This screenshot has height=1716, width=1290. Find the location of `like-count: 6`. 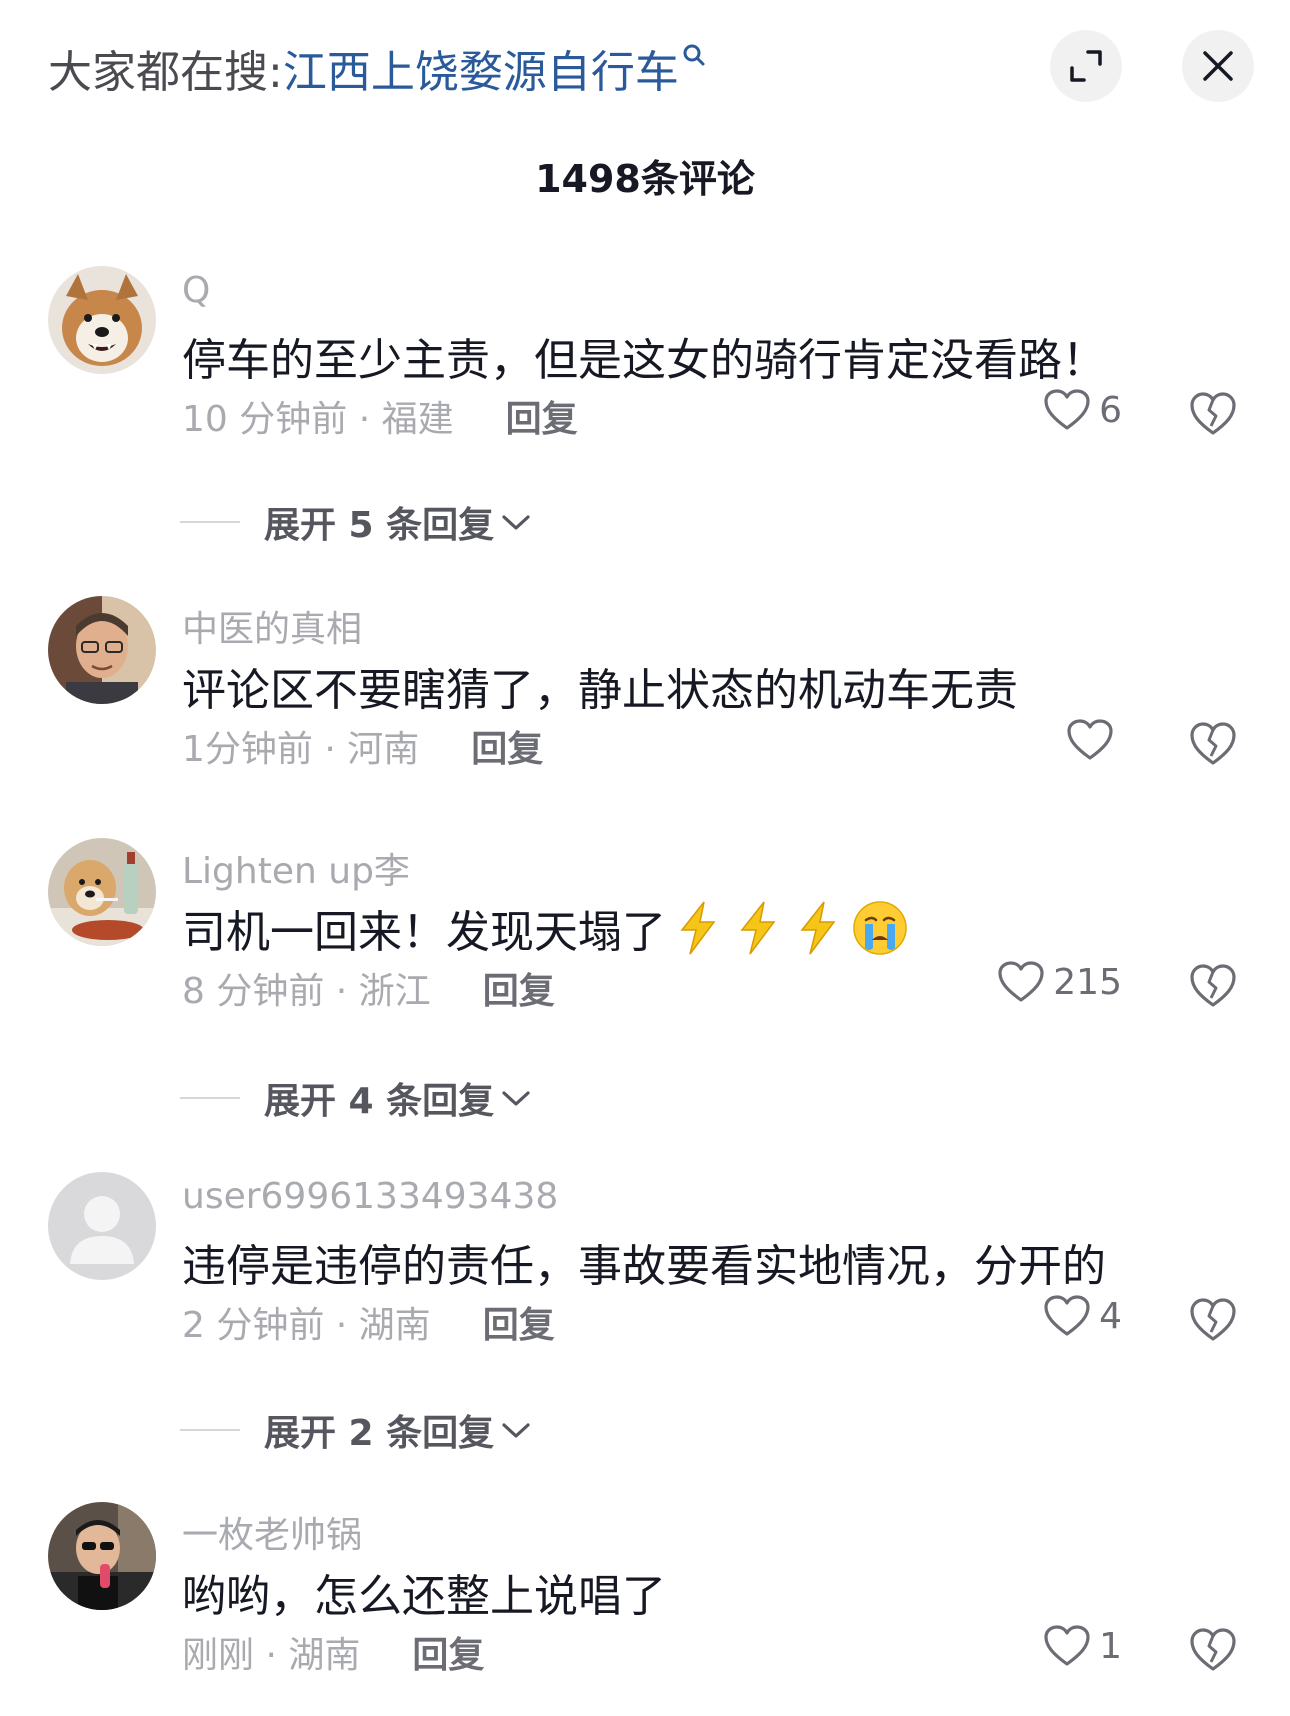

like-count: 6 is located at coordinates (1110, 410).